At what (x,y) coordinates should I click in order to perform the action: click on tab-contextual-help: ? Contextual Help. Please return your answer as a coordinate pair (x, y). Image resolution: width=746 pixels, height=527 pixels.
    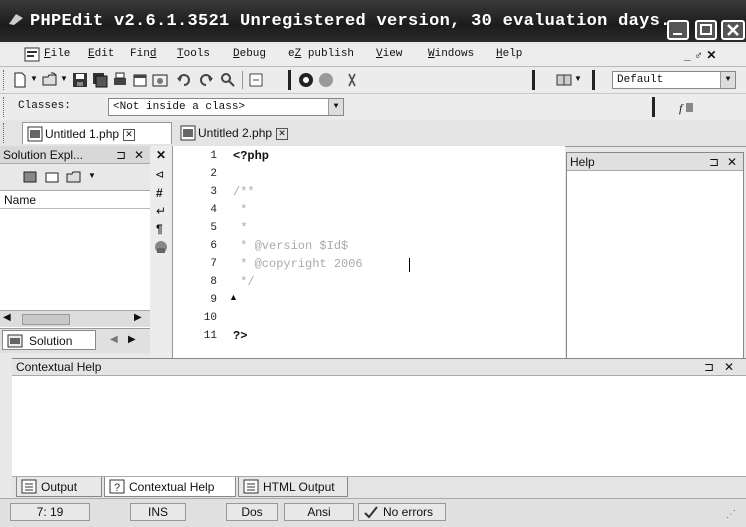
    Looking at the image, I should click on (170, 487).